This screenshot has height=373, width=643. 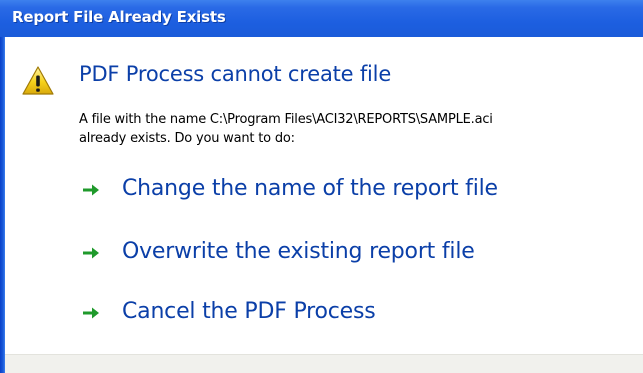 What do you see at coordinates (235, 74) in the screenshot?
I see `dialog-heading: PDF Process cannot create file` at bounding box center [235, 74].